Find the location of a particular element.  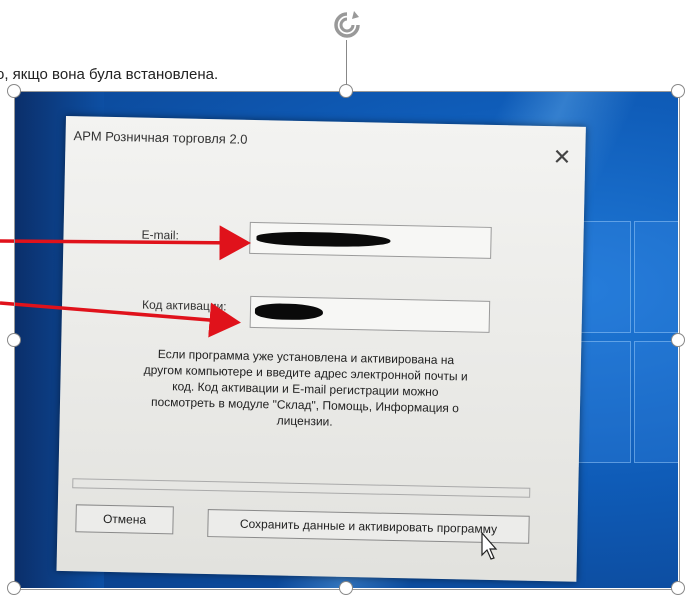

resize-handle-bottom is located at coordinates (346, 588).